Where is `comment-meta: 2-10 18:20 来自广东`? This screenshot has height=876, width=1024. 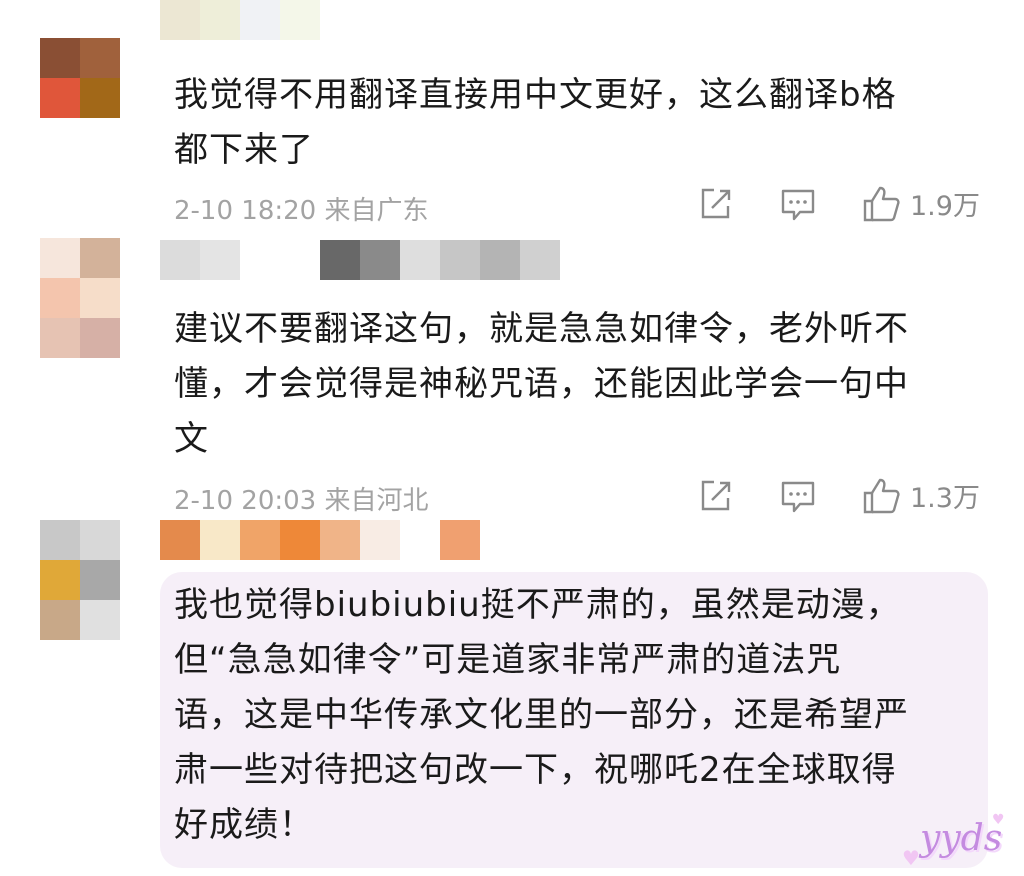
comment-meta: 2-10 18:20 来自广东 is located at coordinates (301, 208).